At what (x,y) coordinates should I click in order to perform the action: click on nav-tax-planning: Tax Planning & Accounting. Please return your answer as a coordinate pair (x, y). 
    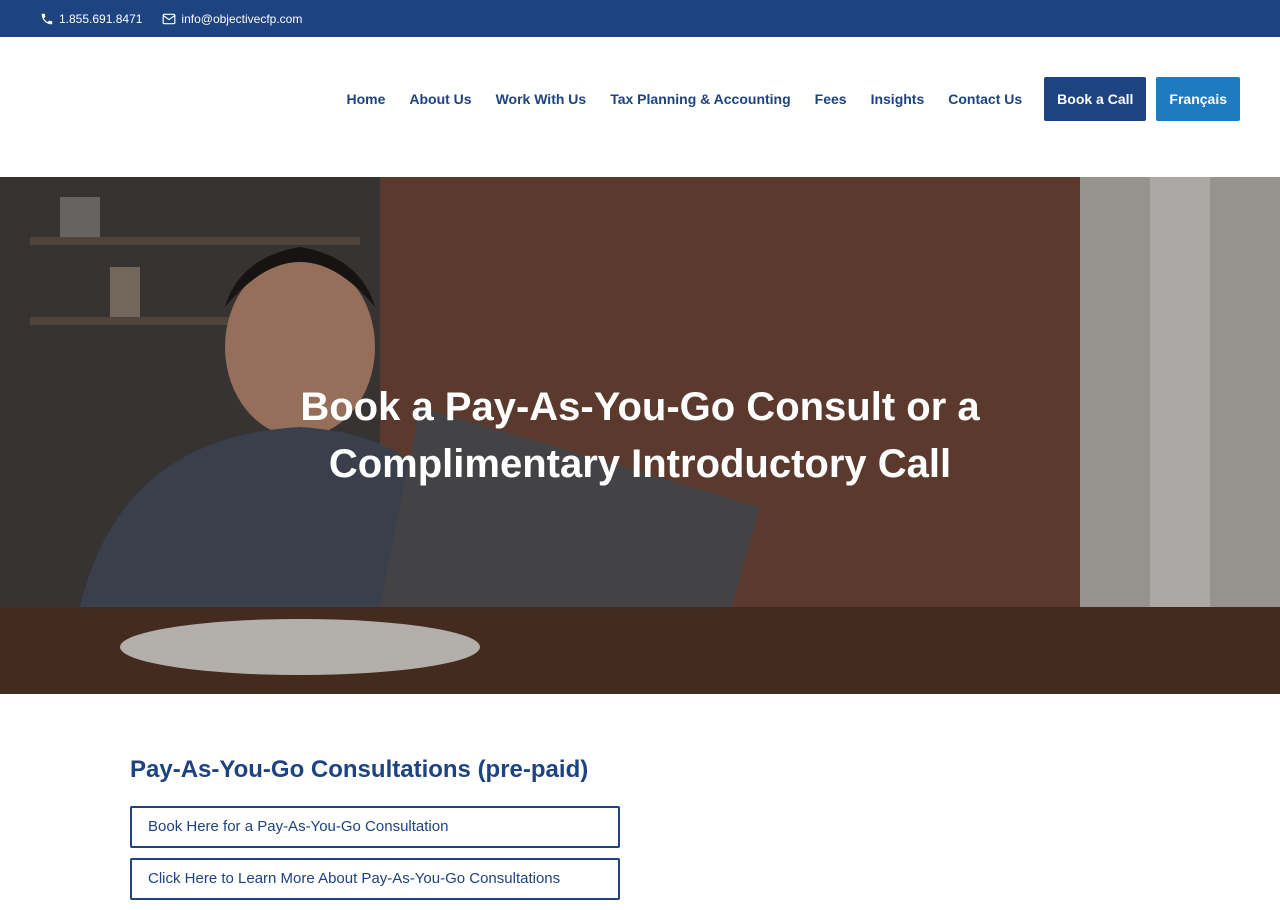
    Looking at the image, I should click on (700, 99).